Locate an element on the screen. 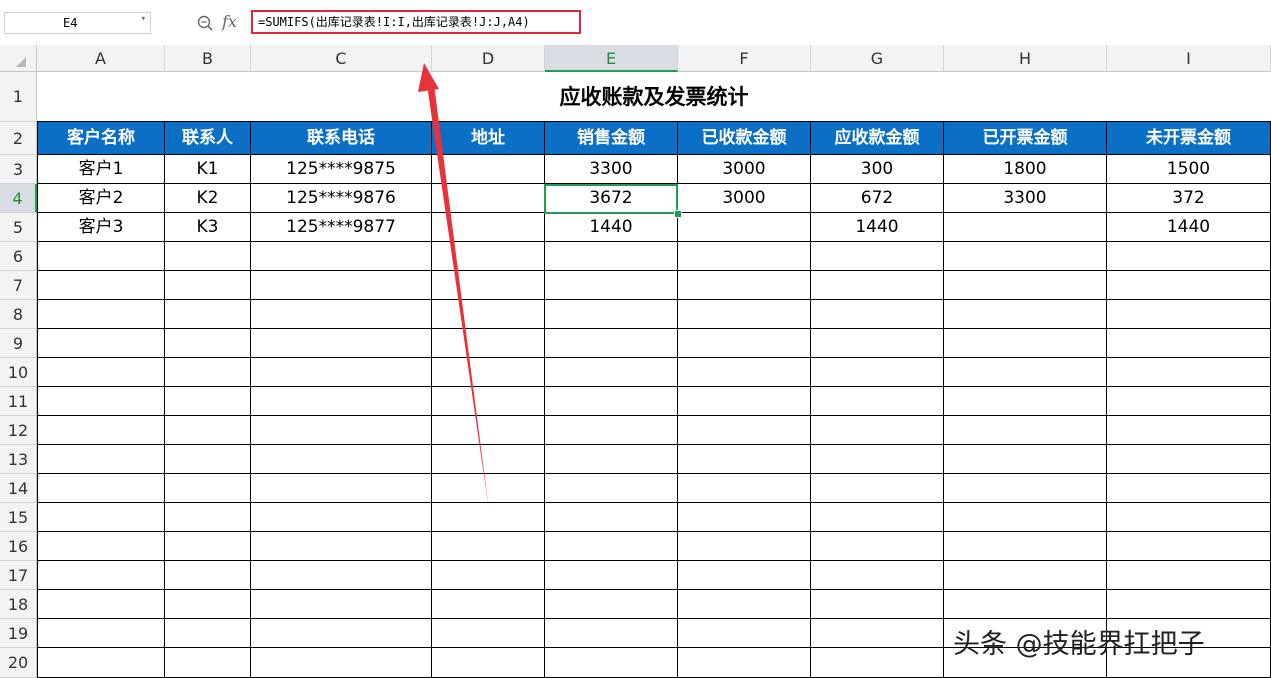  cell-f16 is located at coordinates (744, 546).